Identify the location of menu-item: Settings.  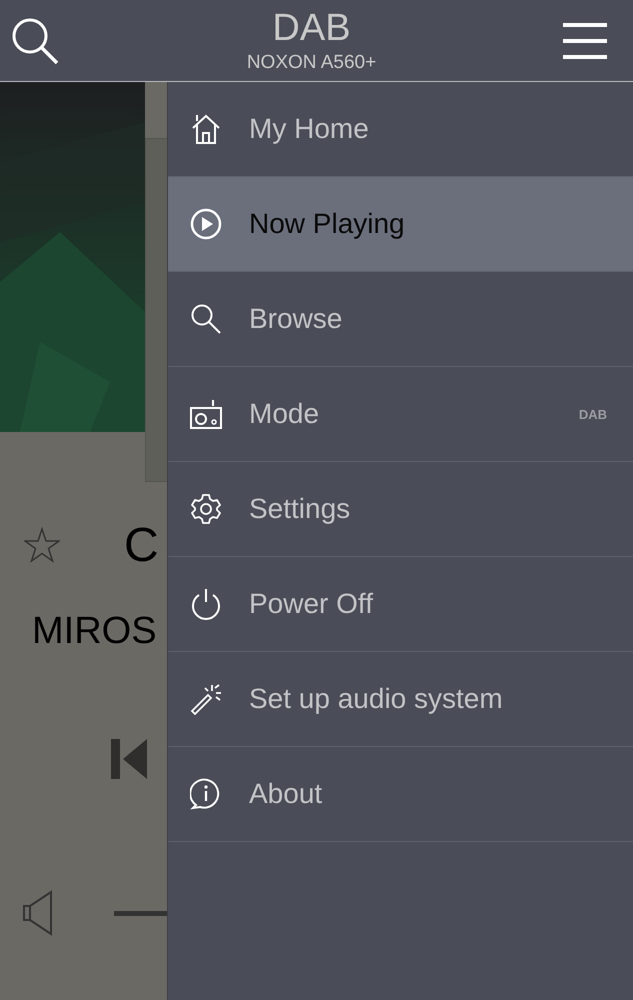
(400, 509).